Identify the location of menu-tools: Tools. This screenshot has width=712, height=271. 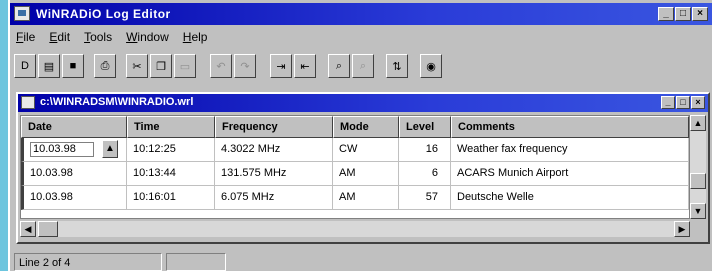
(98, 37).